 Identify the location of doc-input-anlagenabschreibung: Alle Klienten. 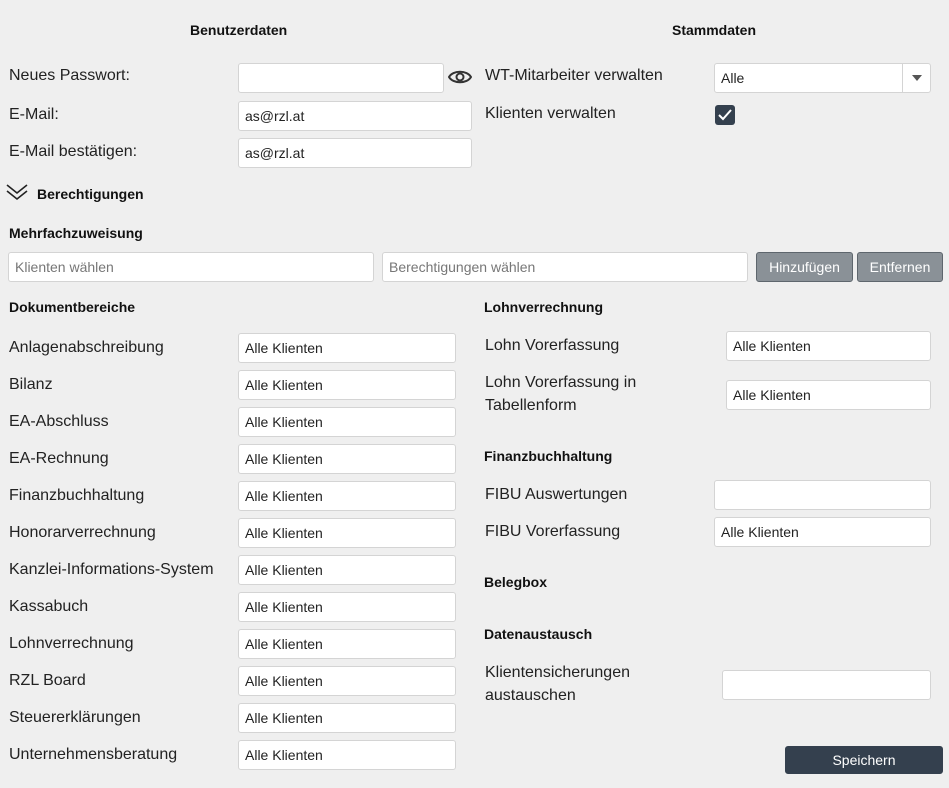
(347, 348).